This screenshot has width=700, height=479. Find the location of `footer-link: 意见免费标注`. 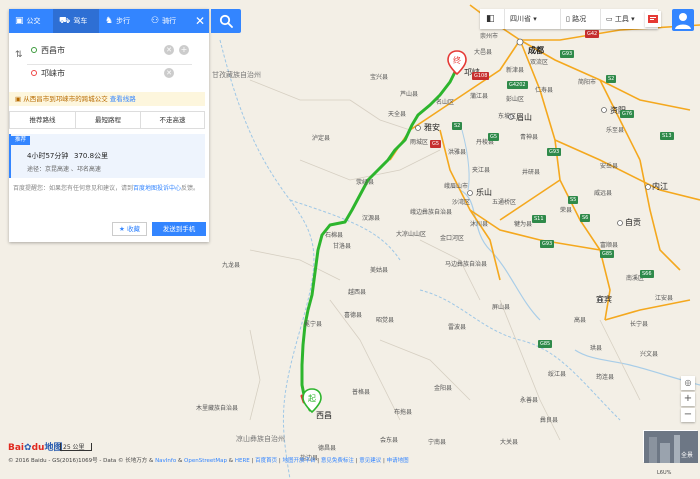

footer-link: 意见免费标注 is located at coordinates (337, 461).